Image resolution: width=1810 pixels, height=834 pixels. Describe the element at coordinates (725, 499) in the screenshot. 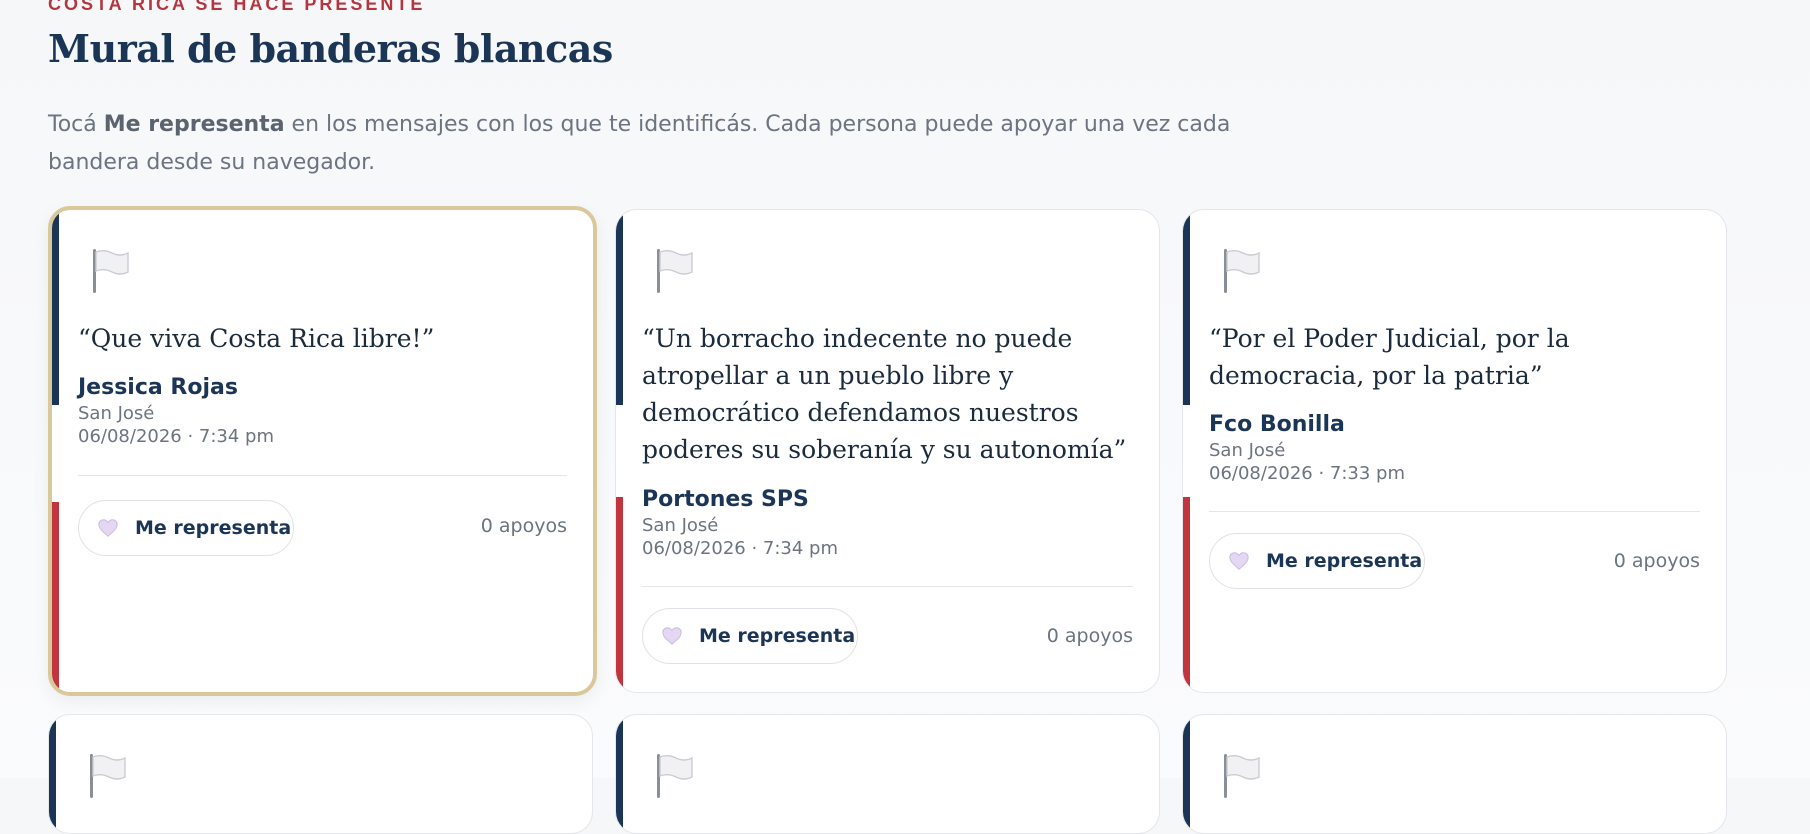

I see `card-author: Portones SPS` at that location.